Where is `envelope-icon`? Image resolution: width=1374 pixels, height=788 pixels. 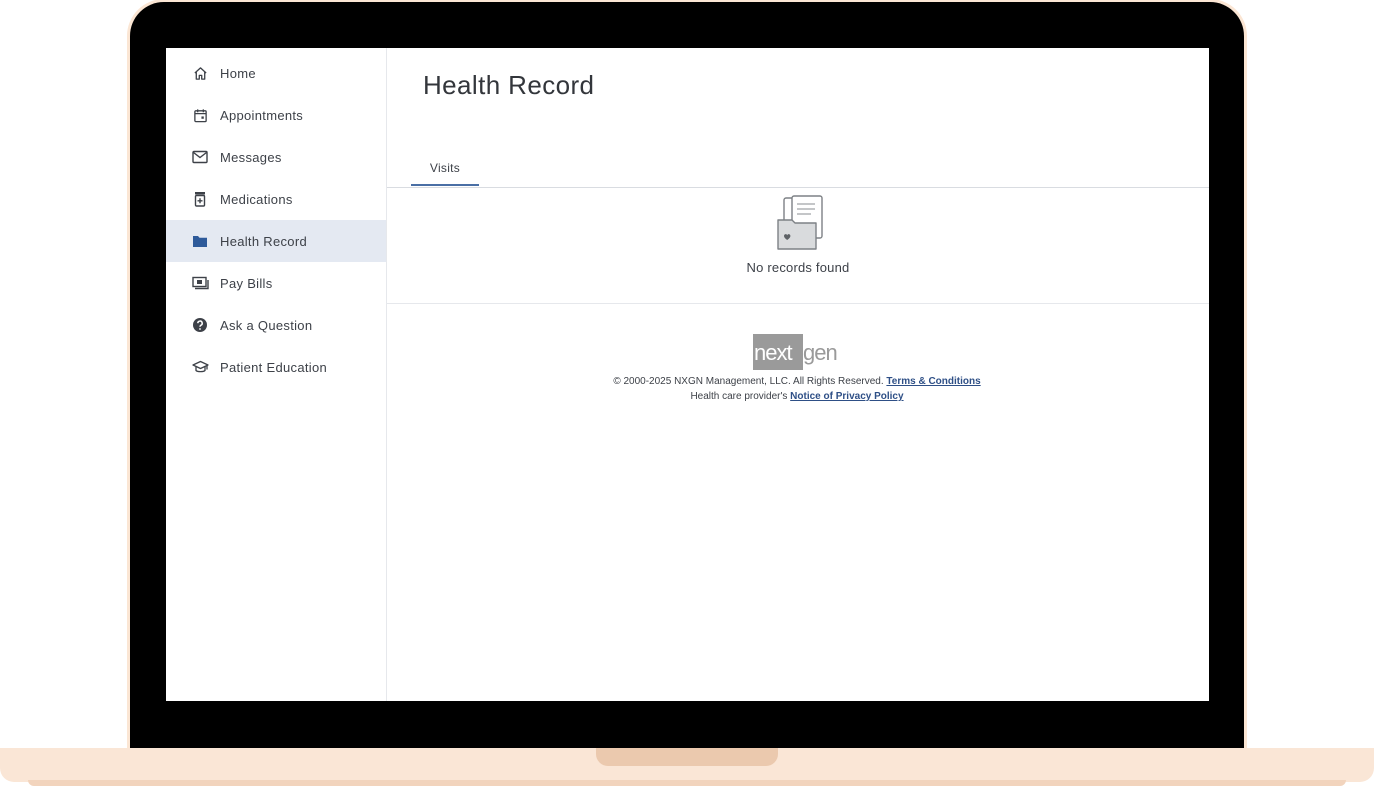
envelope-icon is located at coordinates (200, 157).